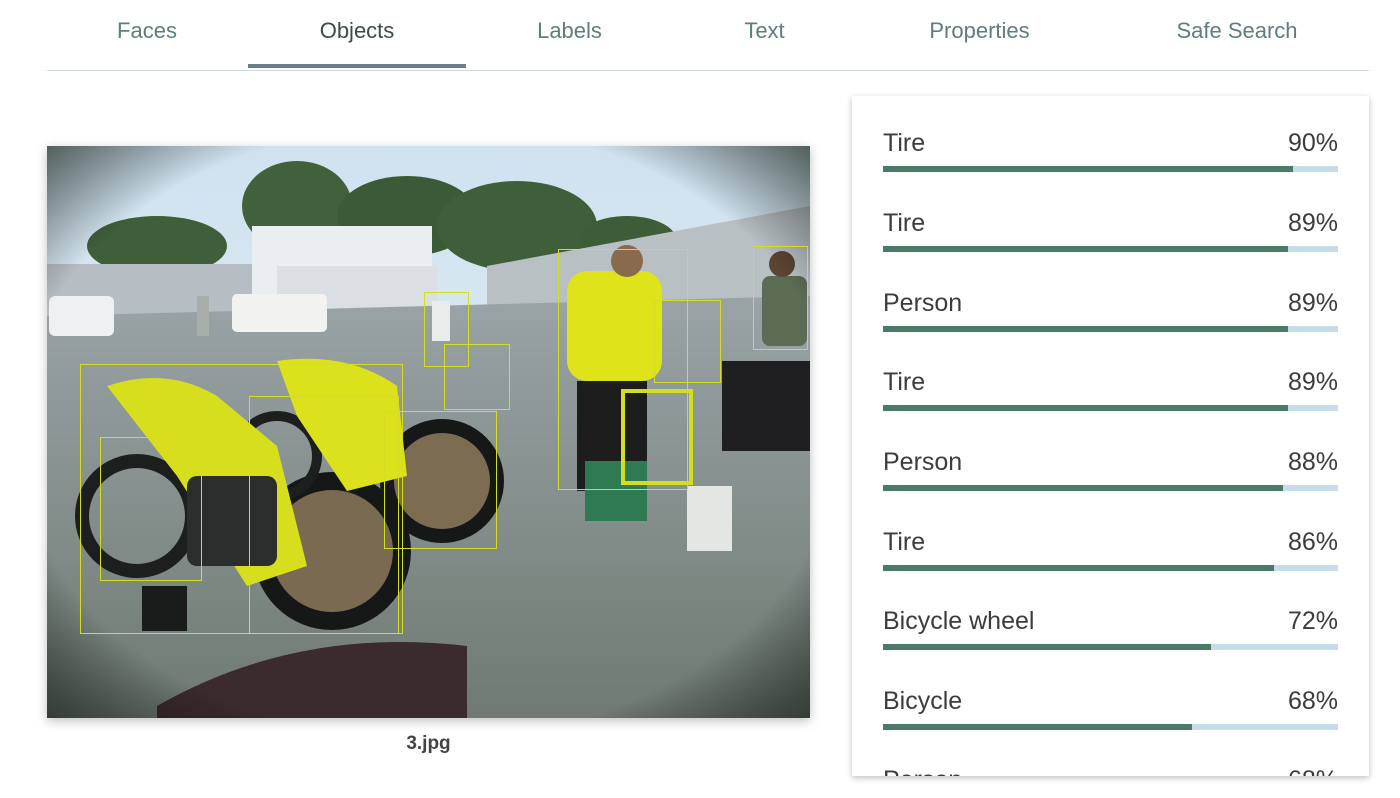 This screenshot has width=1400, height=798. What do you see at coordinates (147, 34) in the screenshot?
I see `tab-faces: Faces` at bounding box center [147, 34].